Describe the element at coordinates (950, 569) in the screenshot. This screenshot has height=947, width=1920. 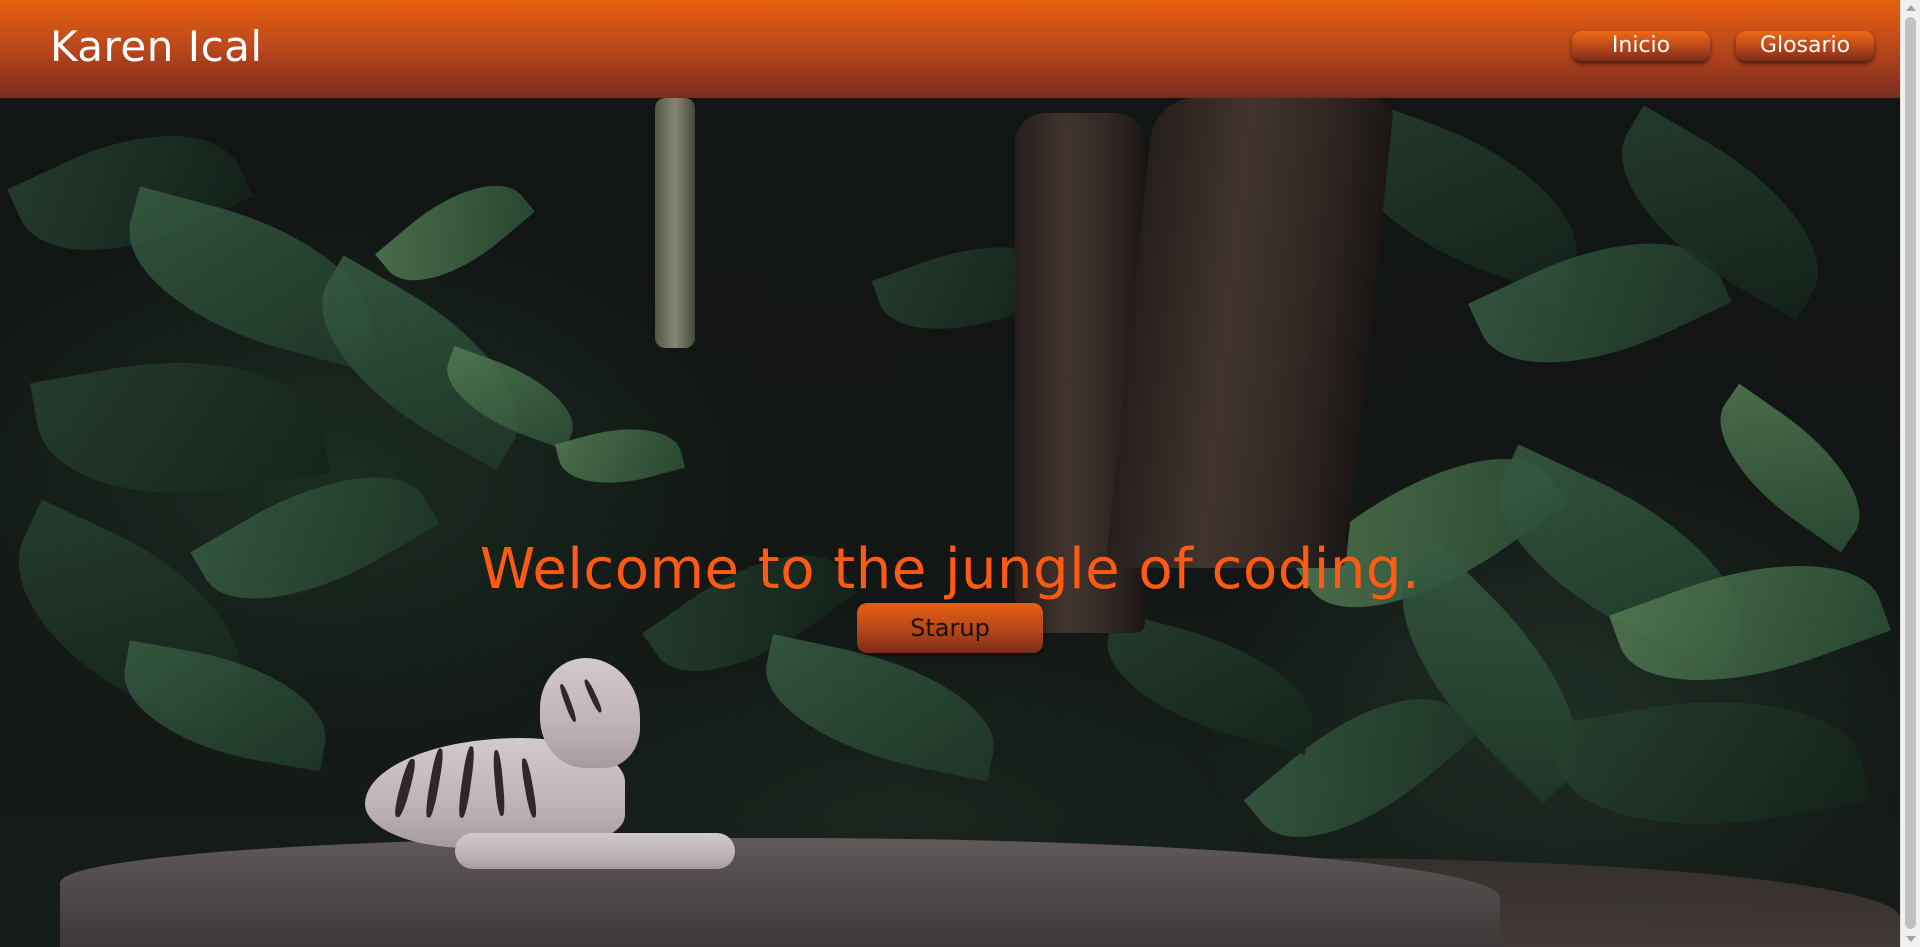
I see `hero-title: Welcome to the jungle of coding.` at that location.